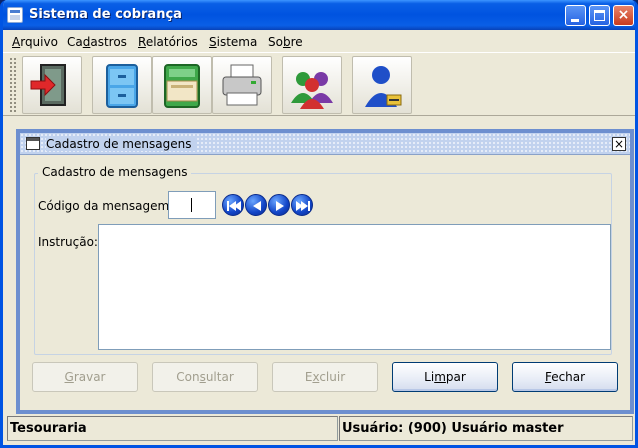  Describe the element at coordinates (192, 205) in the screenshot. I see `codigo-input` at that location.